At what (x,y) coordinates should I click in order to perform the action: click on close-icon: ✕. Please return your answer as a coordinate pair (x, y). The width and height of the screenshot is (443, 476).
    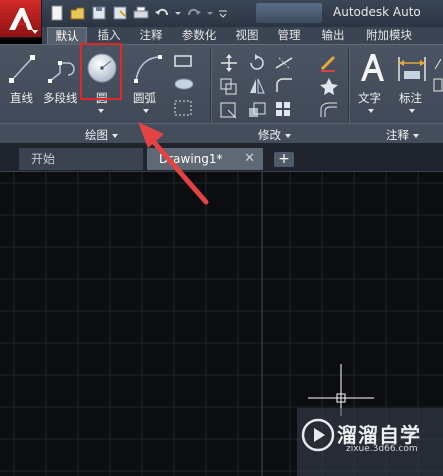
    Looking at the image, I should click on (249, 159).